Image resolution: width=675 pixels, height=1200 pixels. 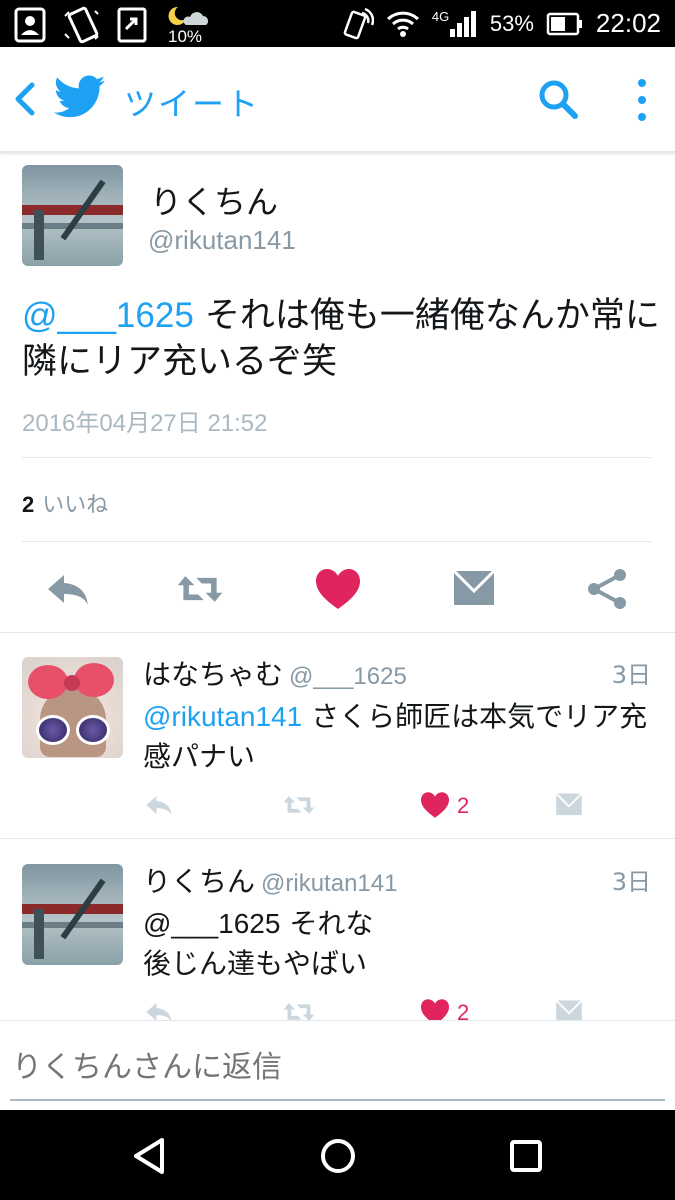 I want to click on wifi-icon, so click(x=402, y=24).